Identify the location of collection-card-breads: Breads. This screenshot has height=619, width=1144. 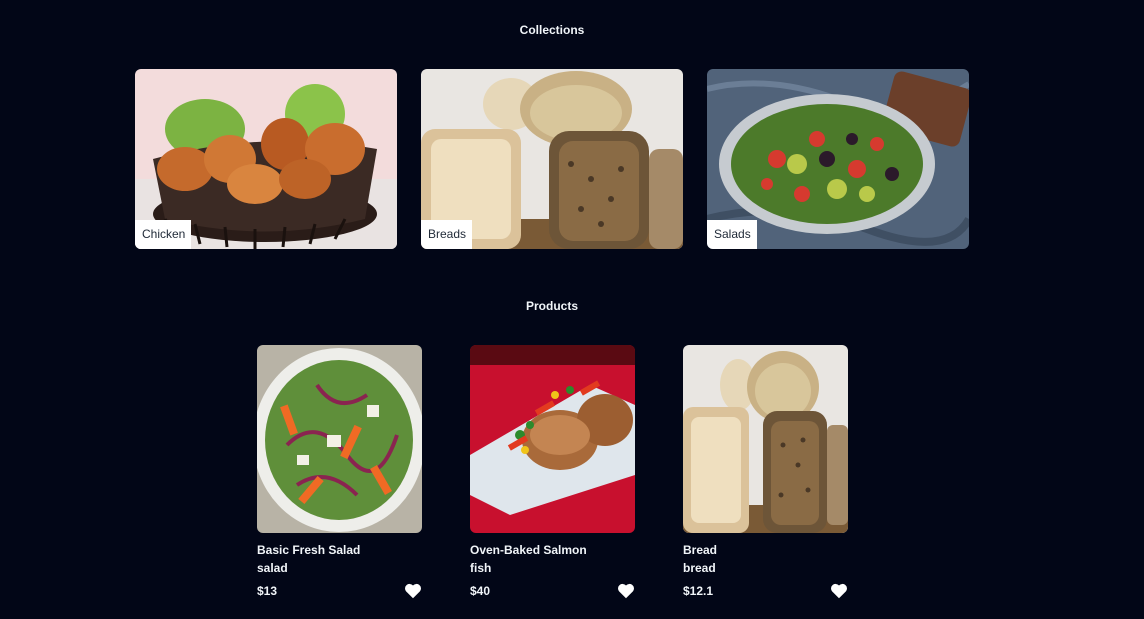
(552, 159).